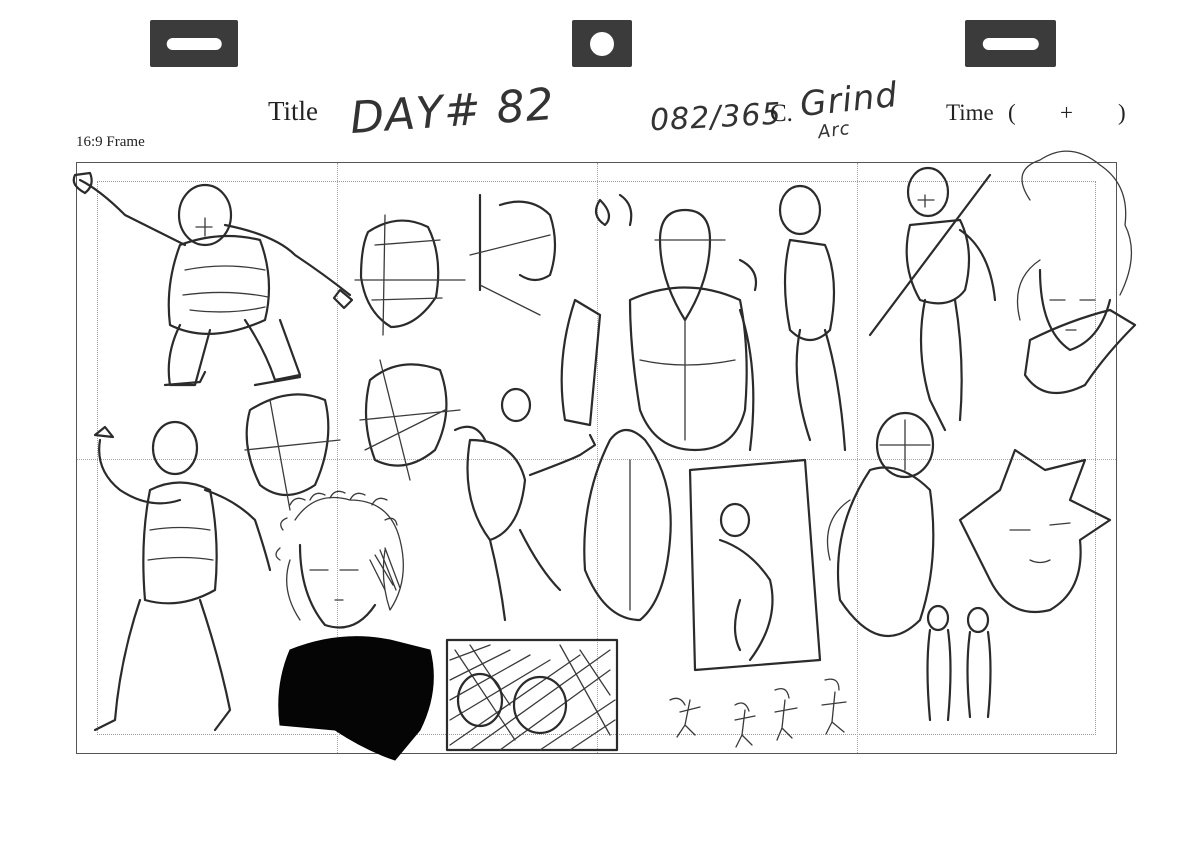 Image resolution: width=1200 pixels, height=852 pixels. I want to click on day-count: 082/365, so click(716, 117).